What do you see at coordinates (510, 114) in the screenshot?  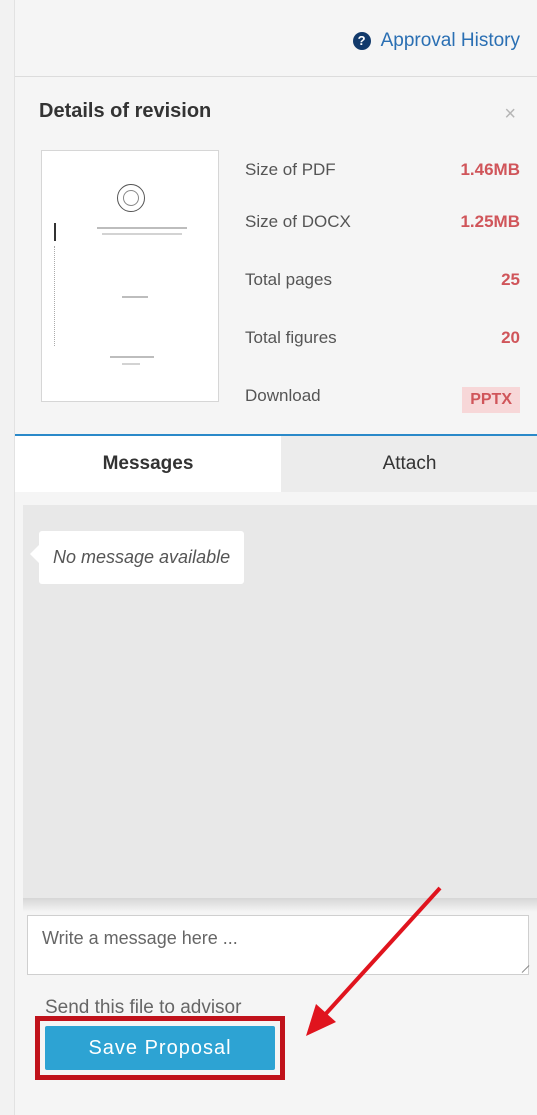 I see `close-icon: ×` at bounding box center [510, 114].